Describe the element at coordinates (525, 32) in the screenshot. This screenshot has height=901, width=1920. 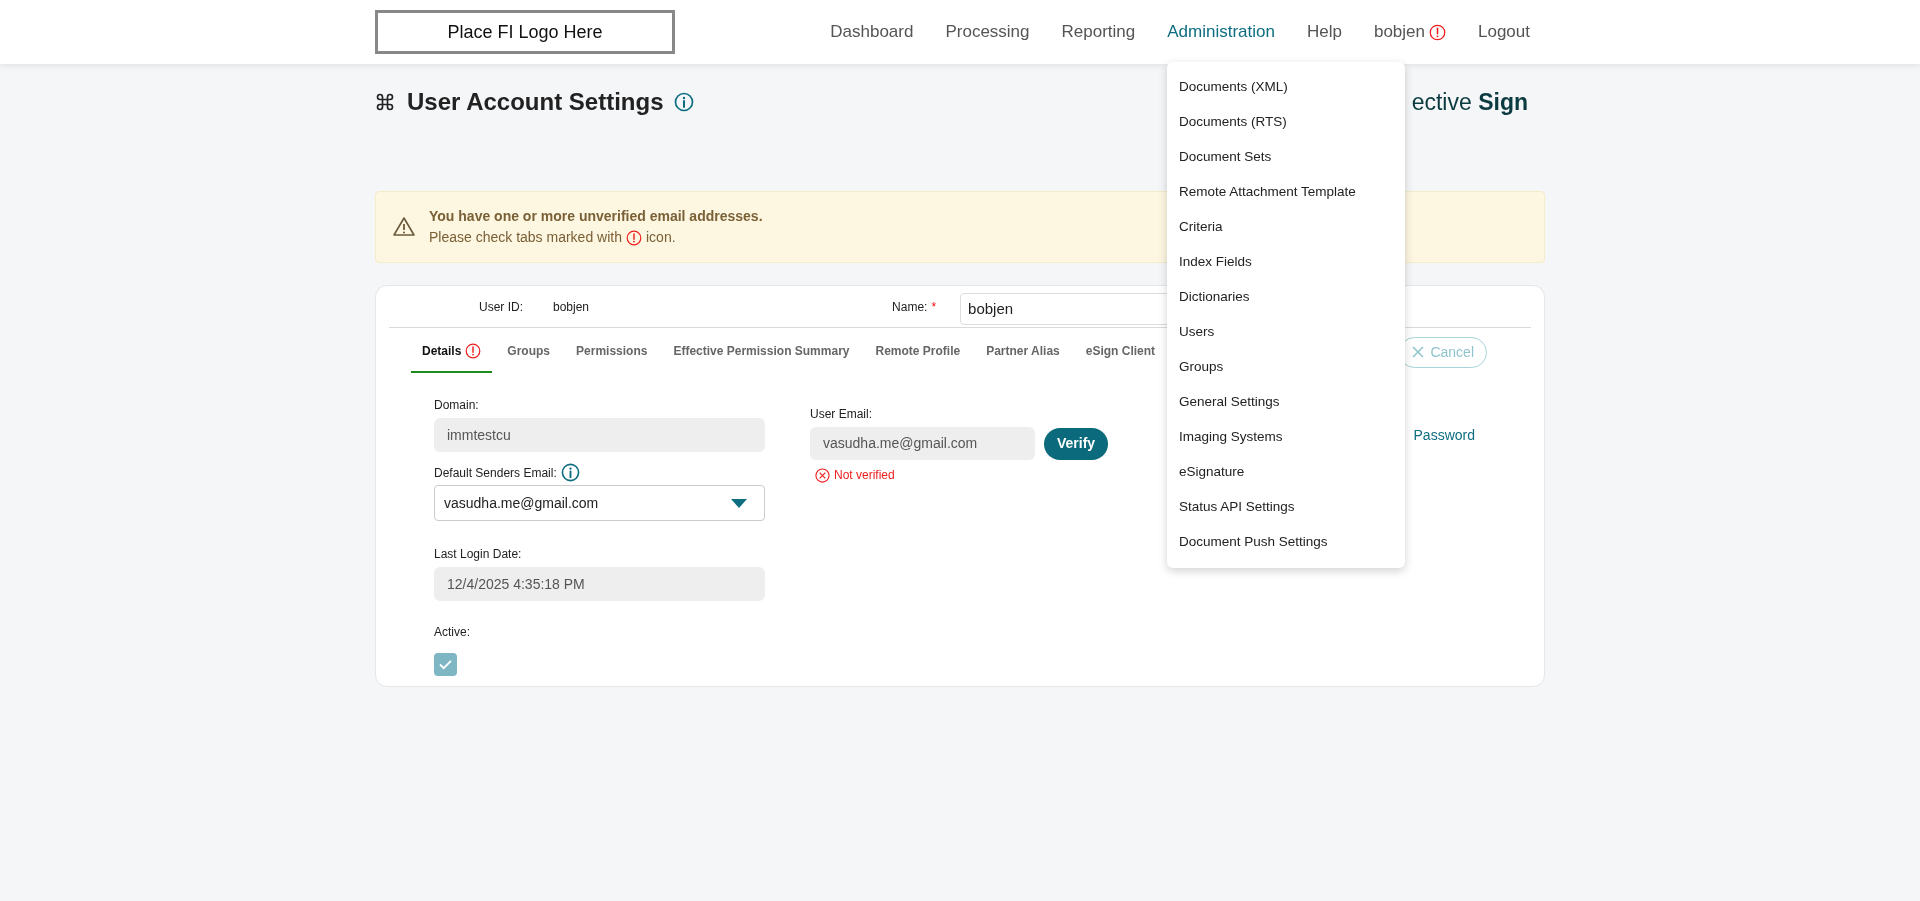
I see `logo-placeholder: Place FI Logo Here` at that location.